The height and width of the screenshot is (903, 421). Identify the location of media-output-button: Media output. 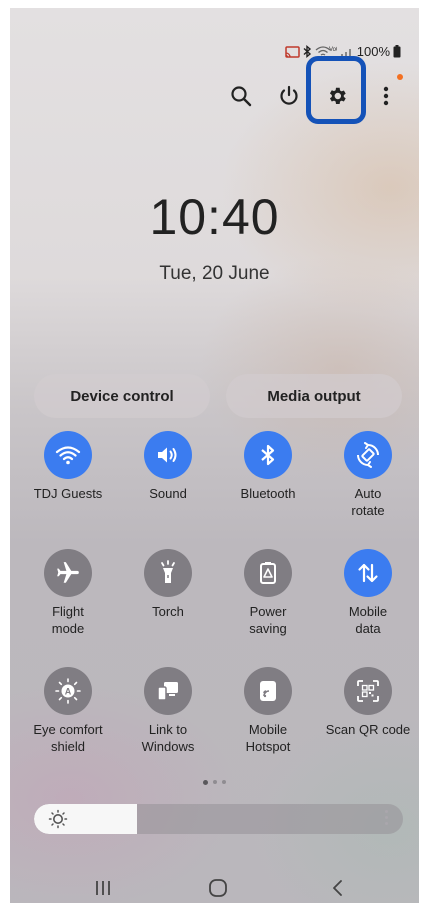
(314, 396).